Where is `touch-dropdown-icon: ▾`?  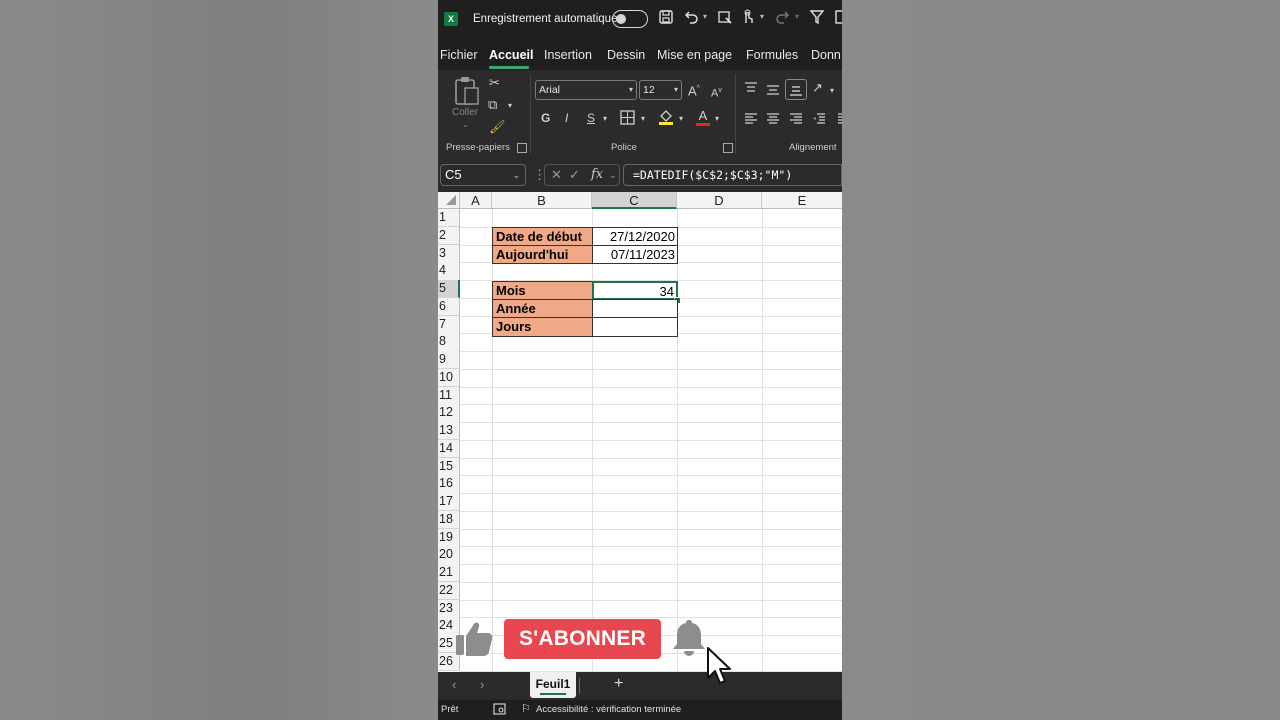
touch-dropdown-icon: ▾ is located at coordinates (762, 16).